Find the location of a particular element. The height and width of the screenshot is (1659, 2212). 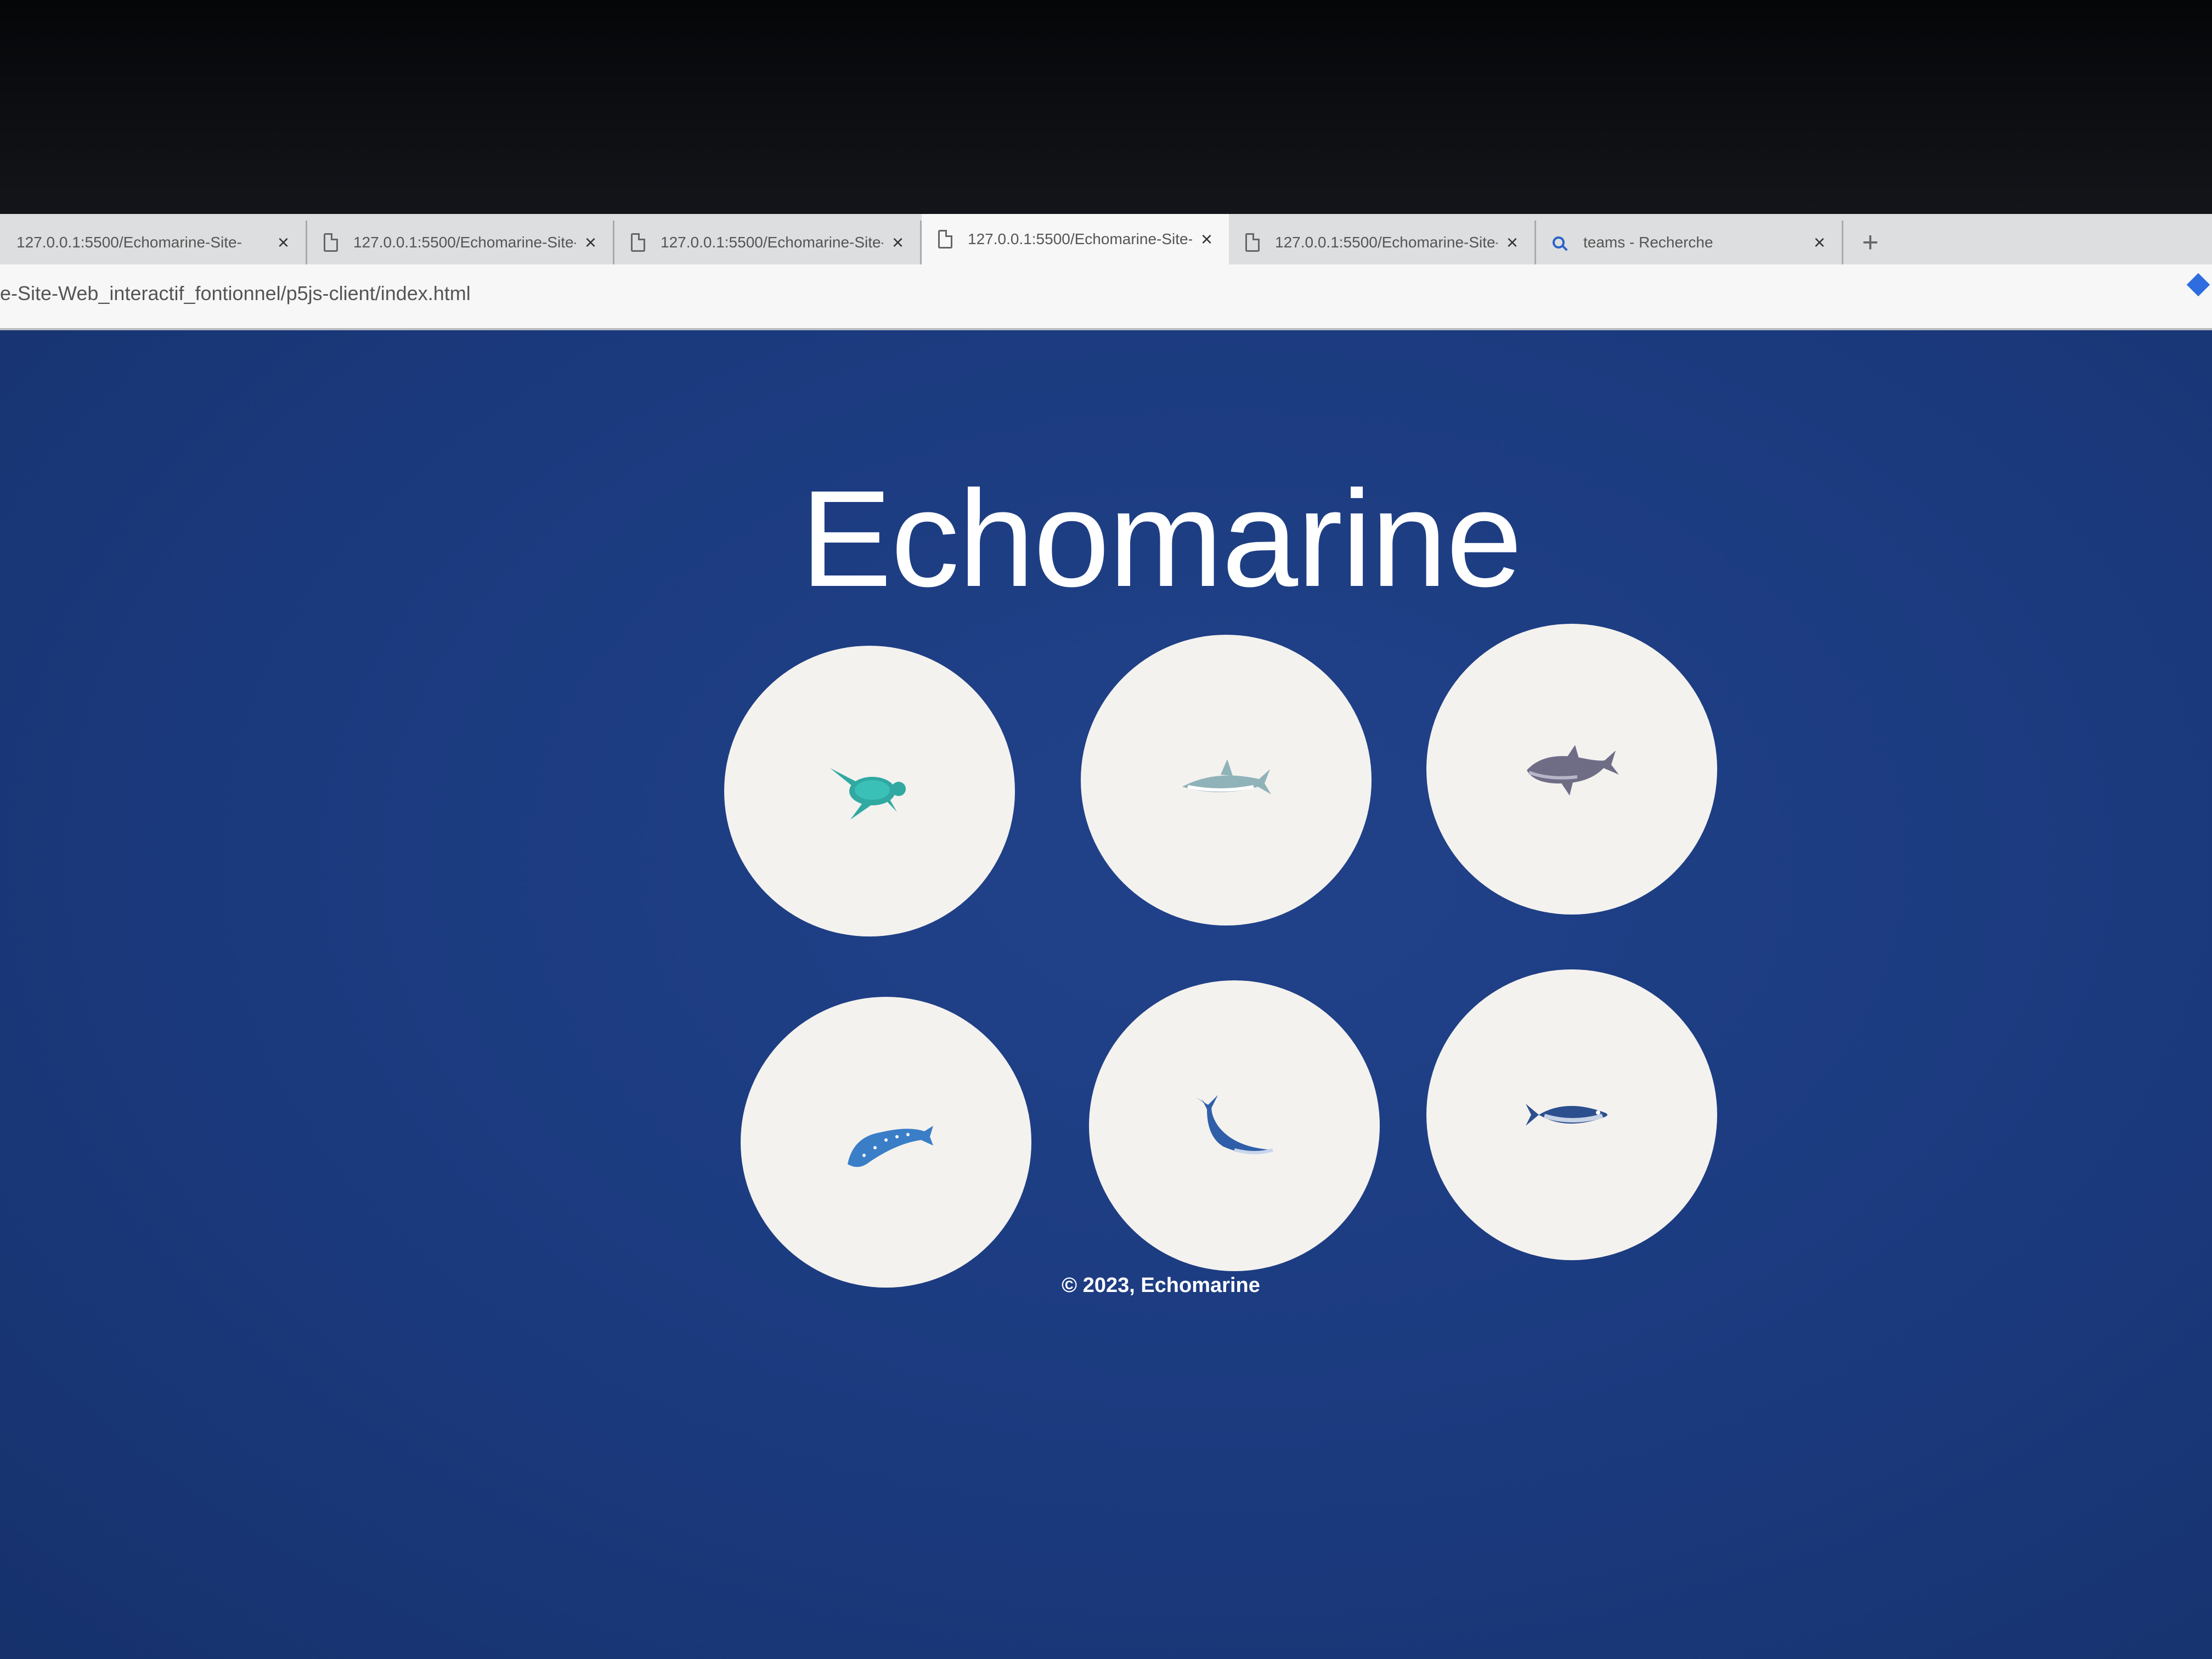

animal-card-shark is located at coordinates (1226, 780).